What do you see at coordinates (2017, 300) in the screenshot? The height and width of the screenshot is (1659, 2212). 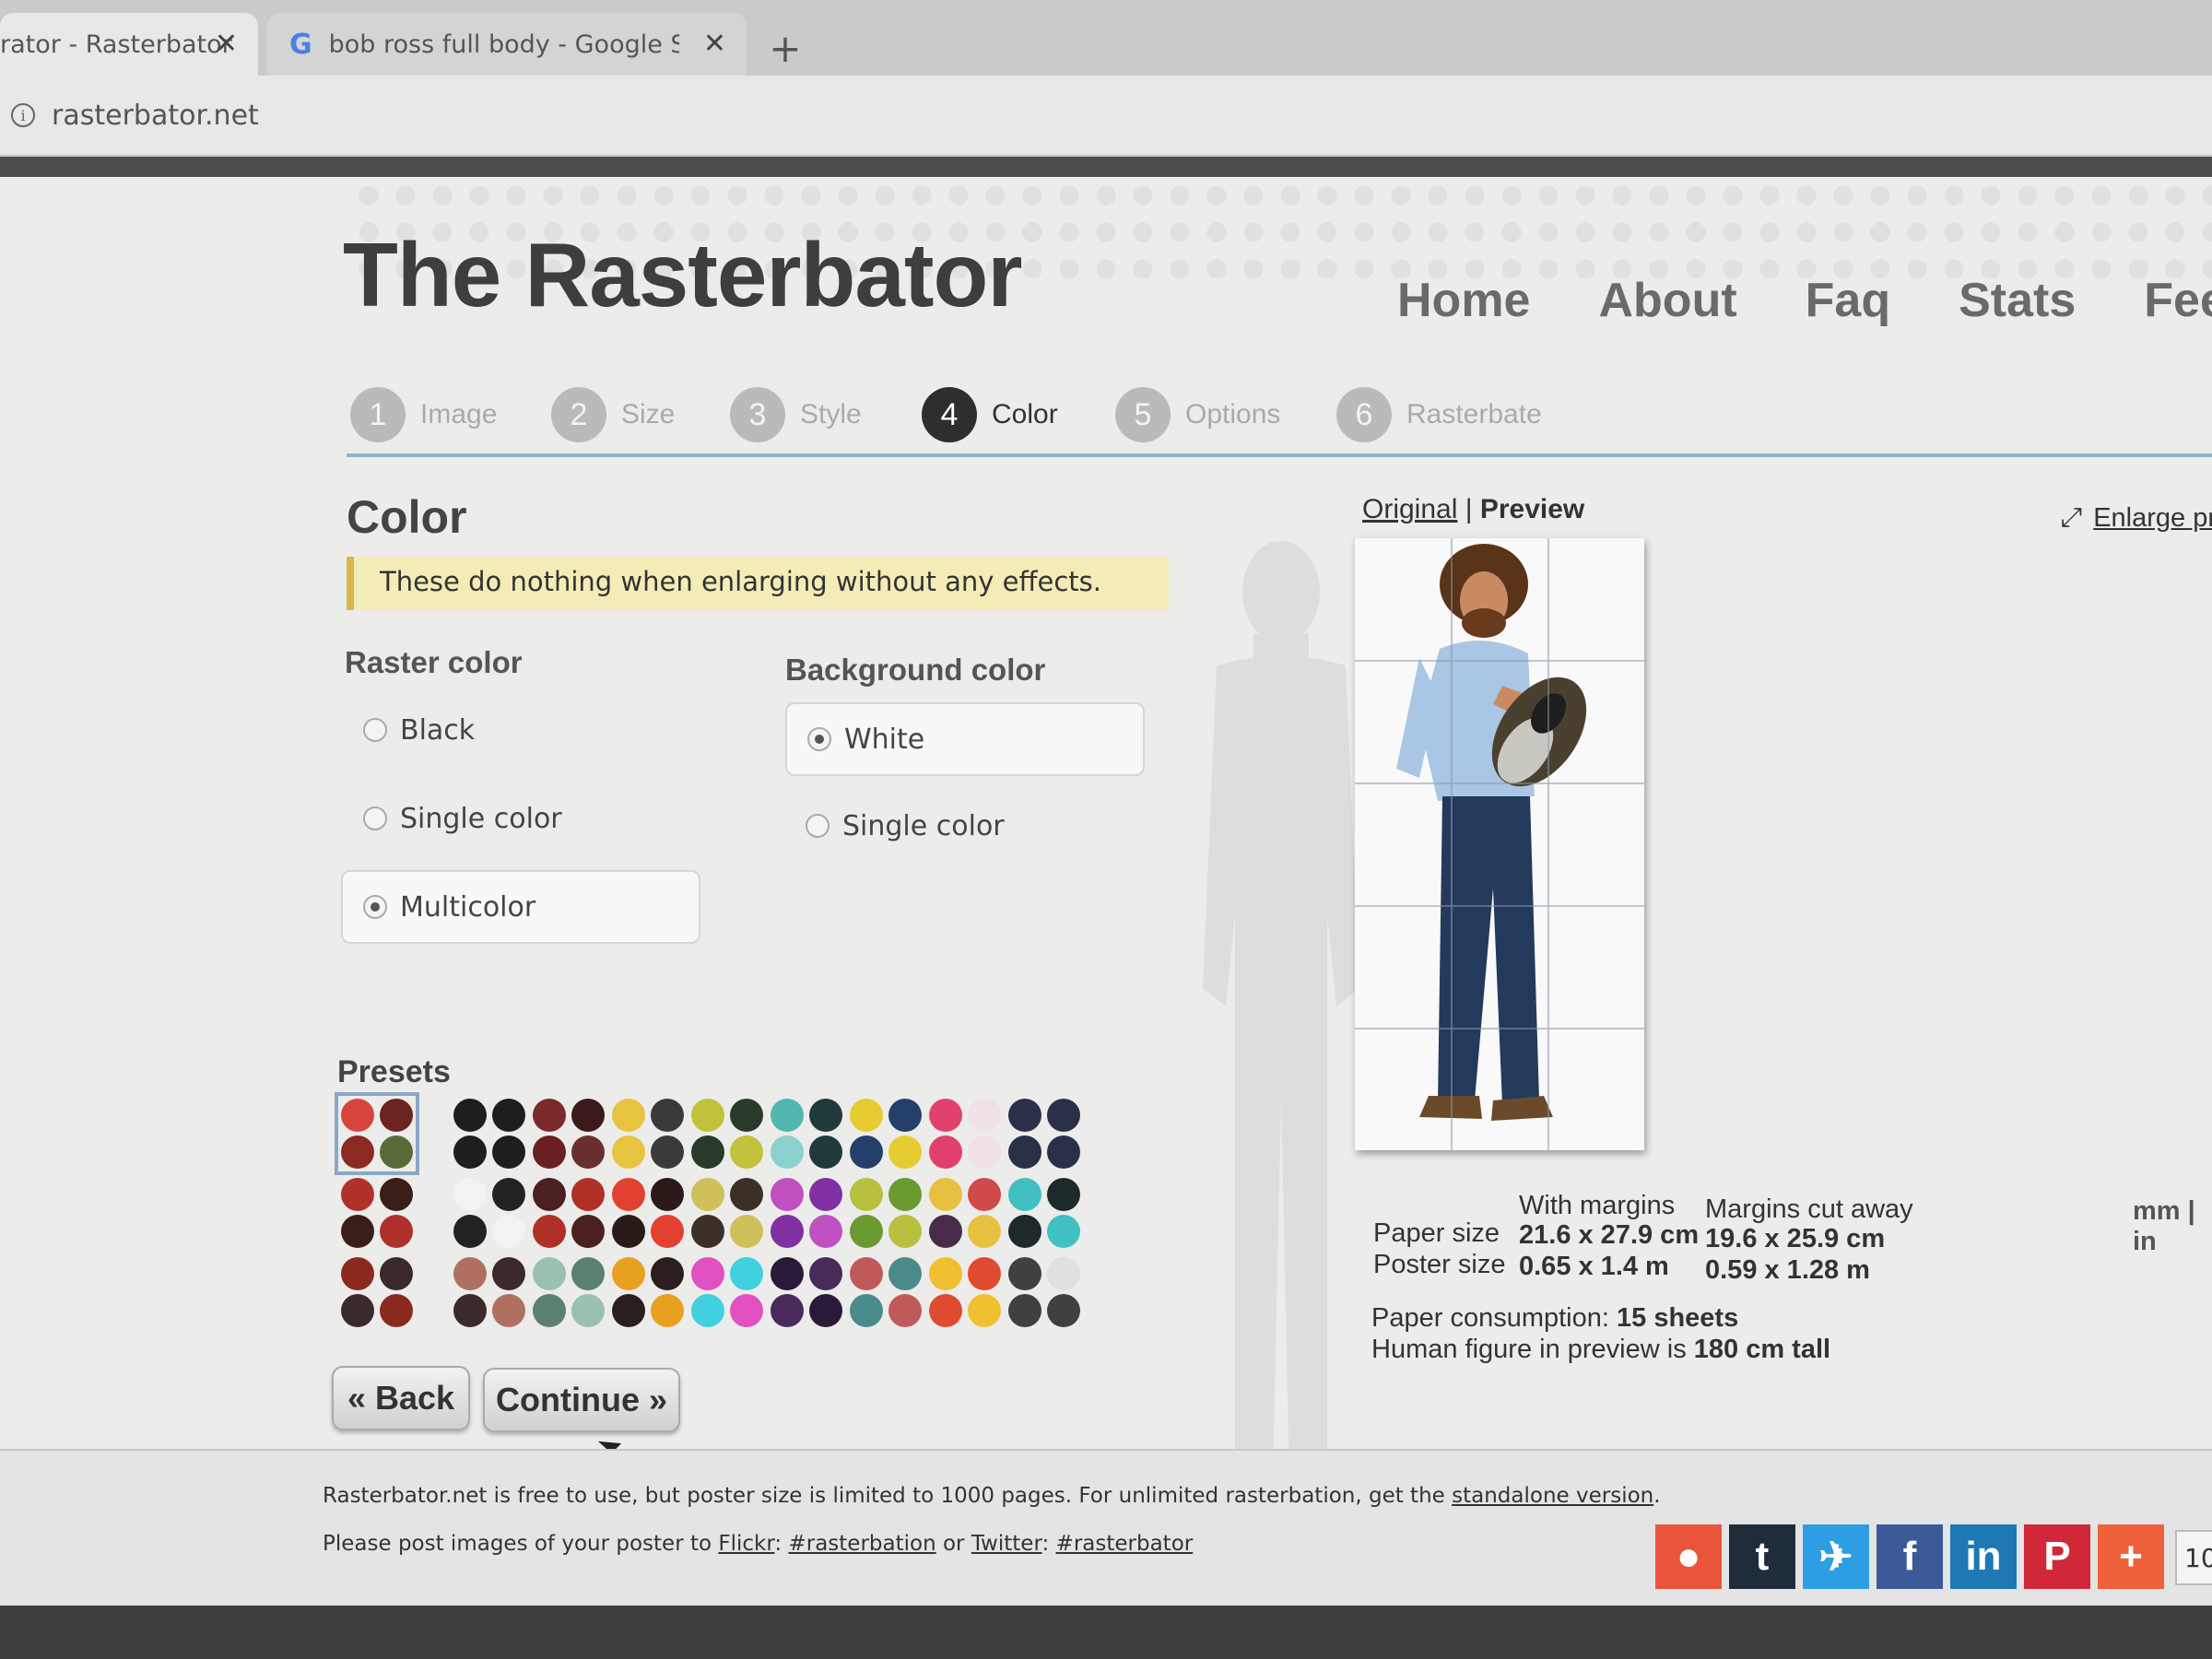 I see `nav-stats: Stats` at bounding box center [2017, 300].